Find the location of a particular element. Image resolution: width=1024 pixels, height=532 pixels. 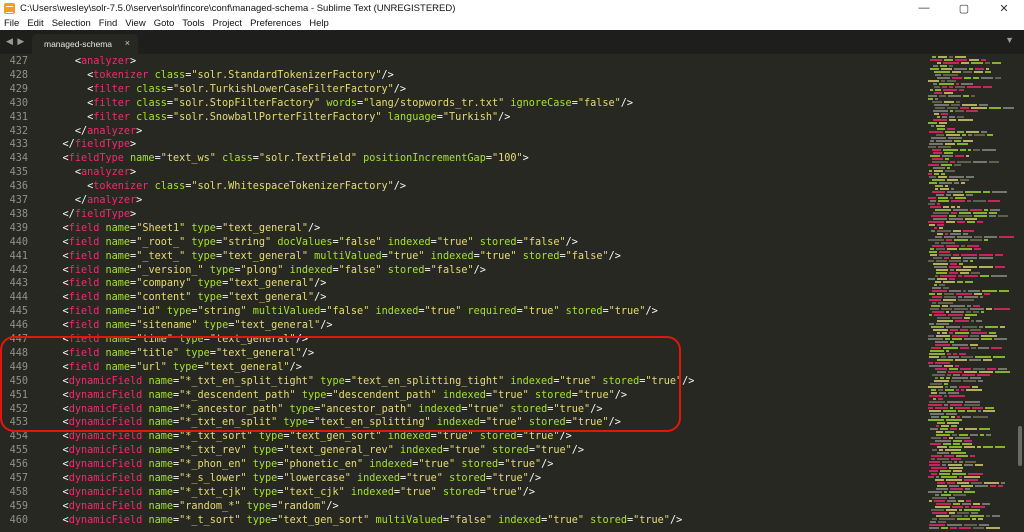

code-line: 435 <analyzer> is located at coordinates (462, 173).